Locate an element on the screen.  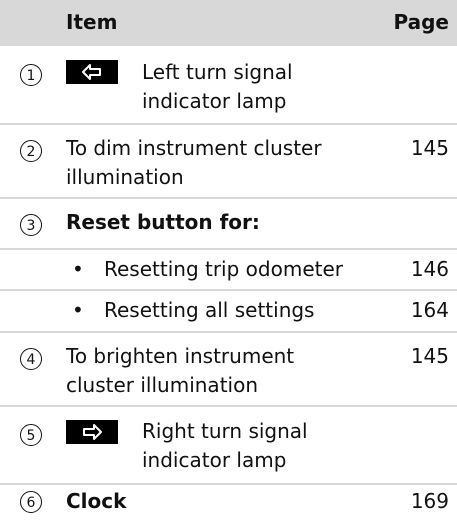
table-row: • Resetting all settings 164 is located at coordinates (228, 311).